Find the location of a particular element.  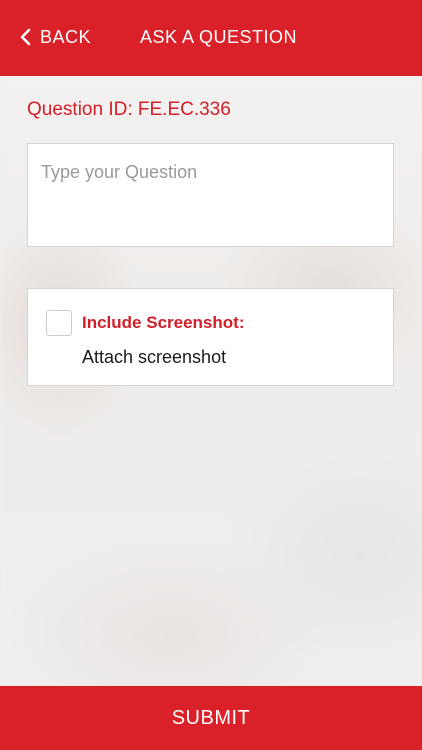

chevron-left-icon is located at coordinates (25, 37).